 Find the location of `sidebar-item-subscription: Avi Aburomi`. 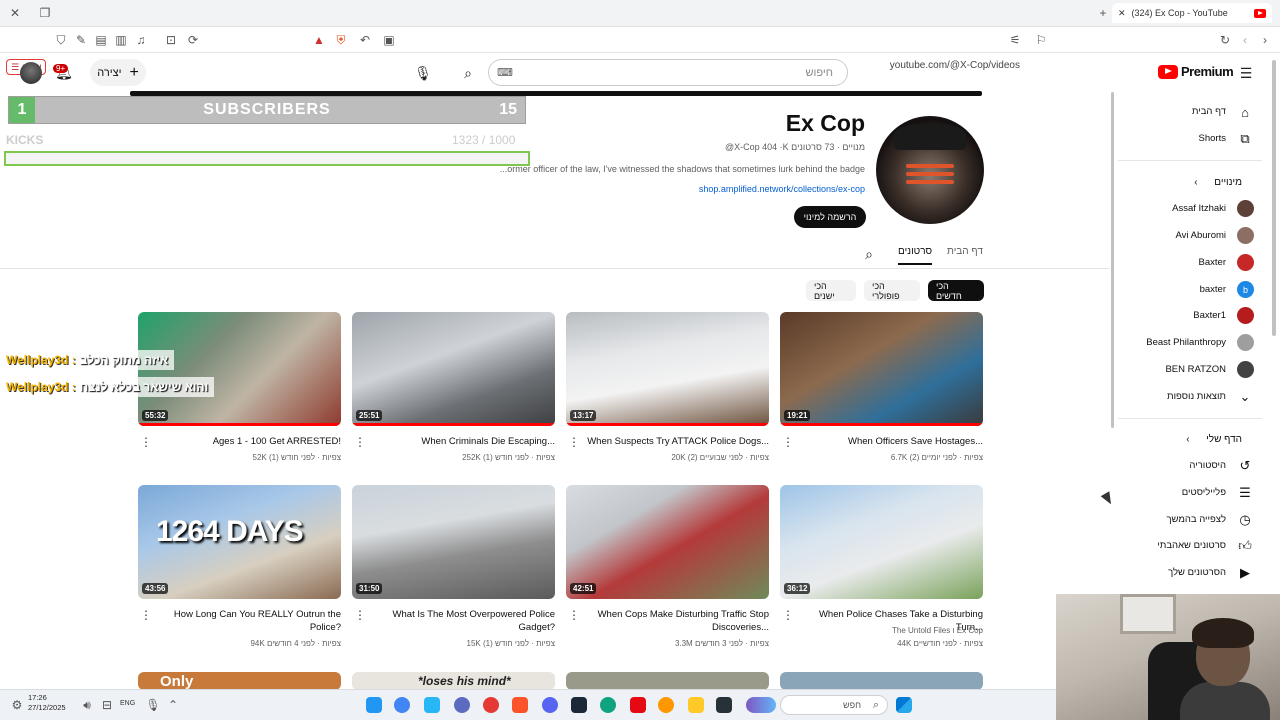

sidebar-item-subscription: Avi Aburomi is located at coordinates (1190, 236).